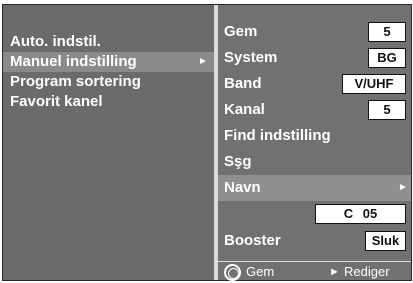  What do you see at coordinates (314, 58) in the screenshot?
I see `setting-row-system: System BG` at bounding box center [314, 58].